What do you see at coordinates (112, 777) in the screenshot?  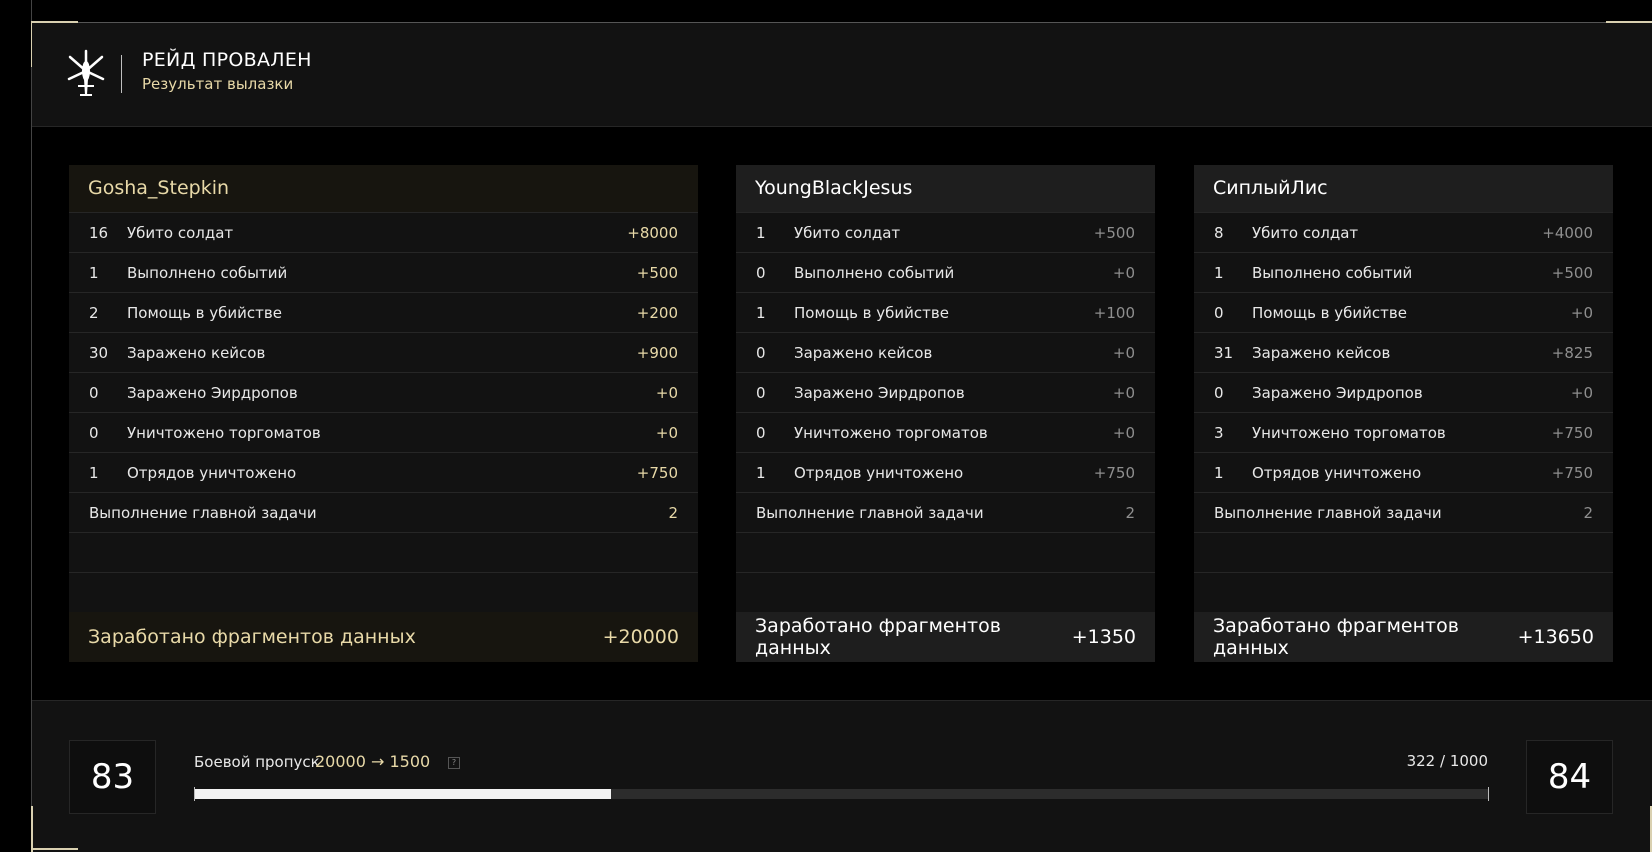 I see `current-level-box: 83` at bounding box center [112, 777].